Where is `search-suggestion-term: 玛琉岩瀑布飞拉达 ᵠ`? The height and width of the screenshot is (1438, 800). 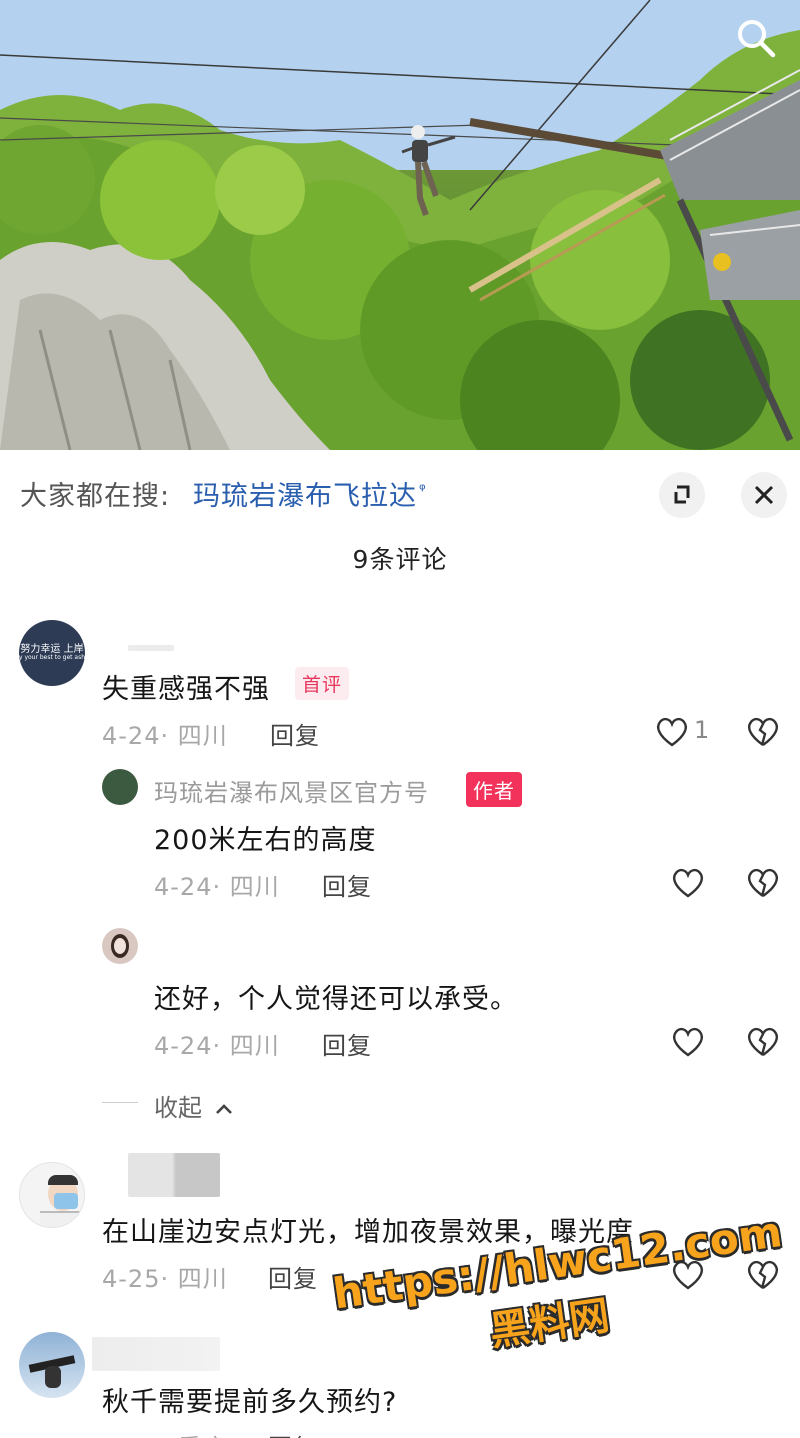
search-suggestion-term: 玛琉岩瀑布飞拉达 ᵠ is located at coordinates (310, 493).